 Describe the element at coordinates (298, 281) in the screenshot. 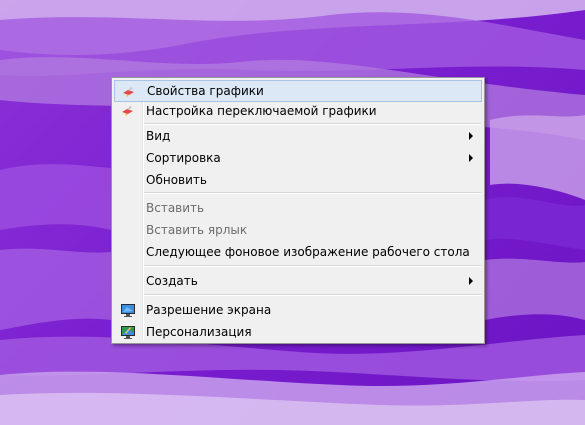

I see `menu-item-new: Создать` at that location.